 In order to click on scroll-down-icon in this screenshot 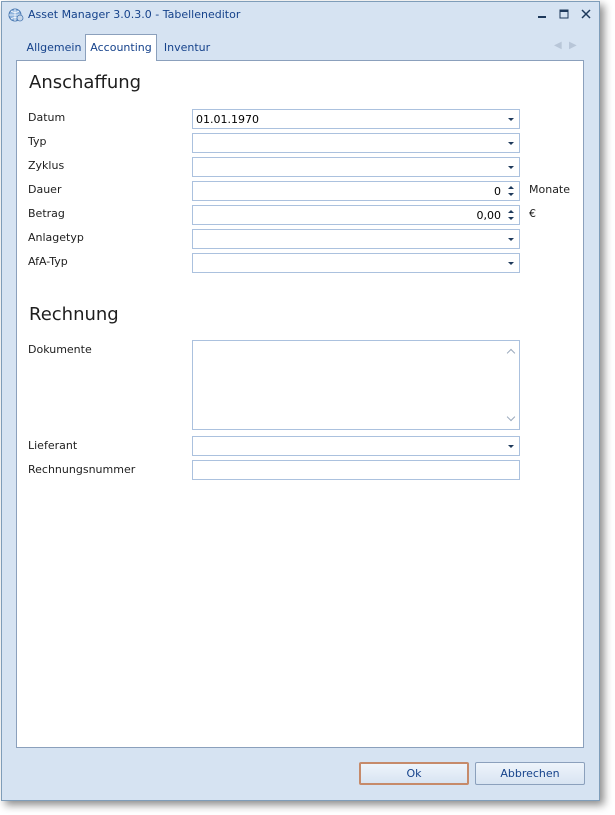, I will do `click(511, 417)`.